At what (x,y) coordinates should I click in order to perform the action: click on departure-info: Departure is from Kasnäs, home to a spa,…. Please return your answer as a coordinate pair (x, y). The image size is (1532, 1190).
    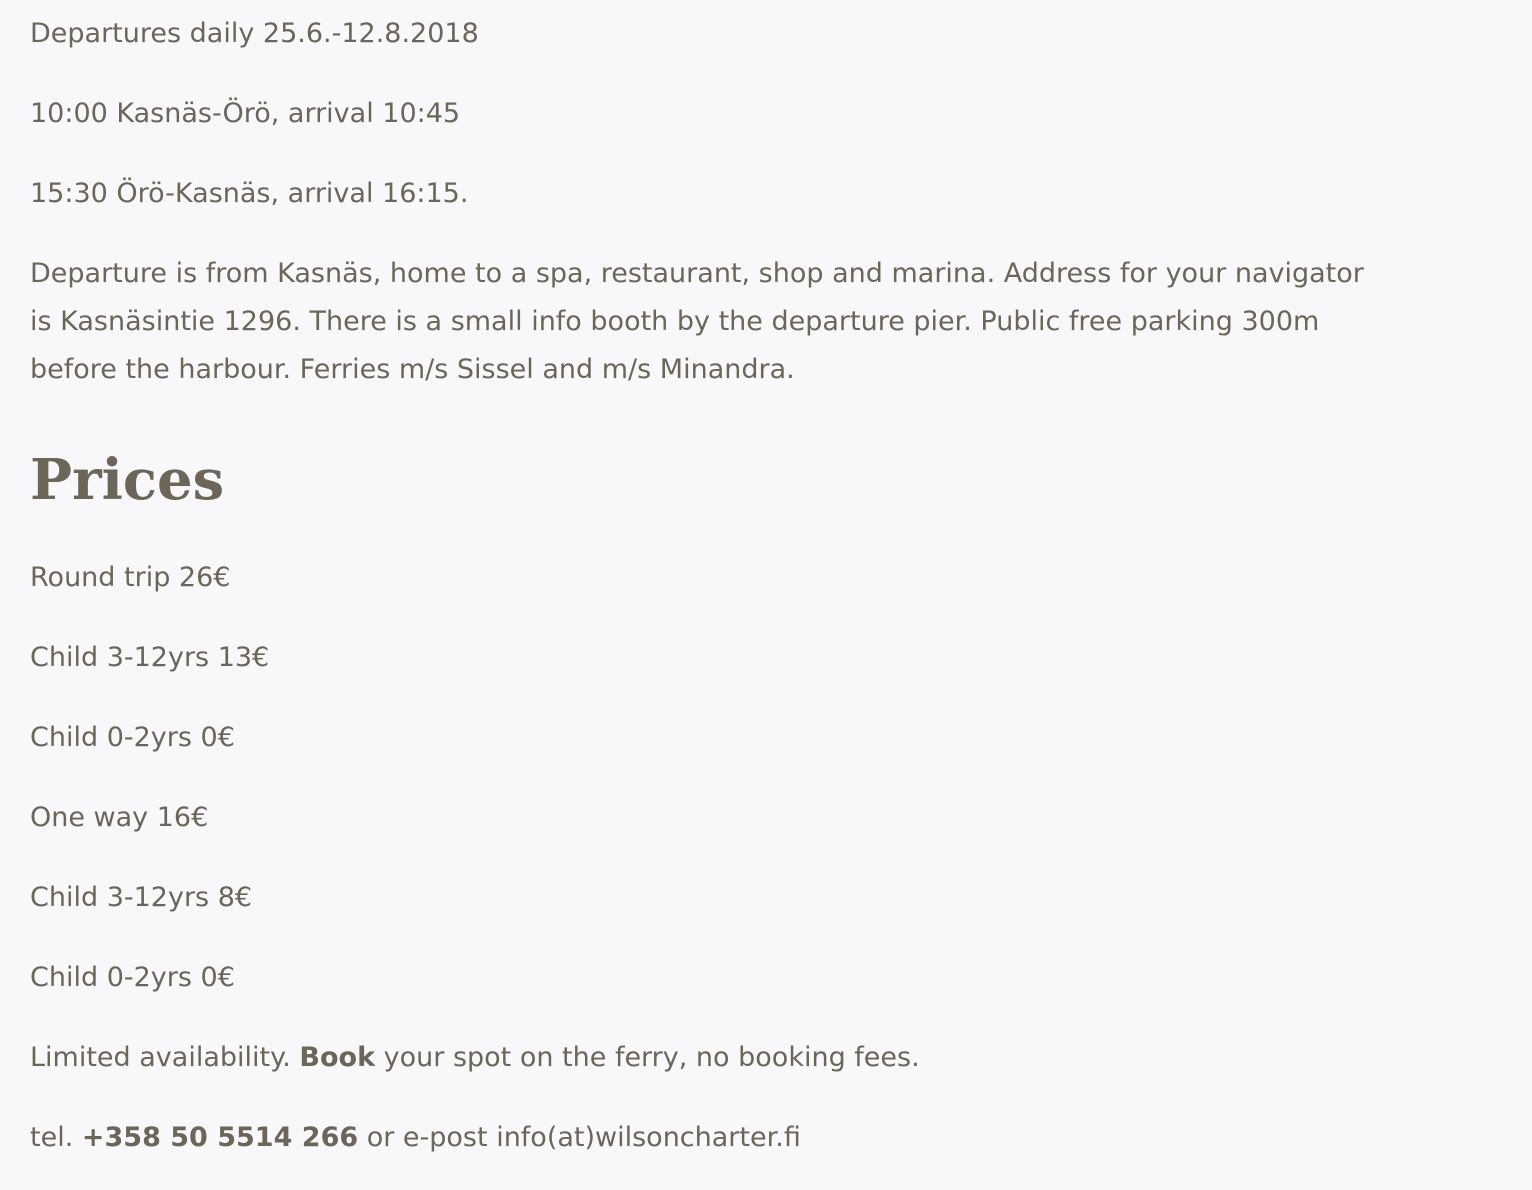
    Looking at the image, I should click on (770, 322).